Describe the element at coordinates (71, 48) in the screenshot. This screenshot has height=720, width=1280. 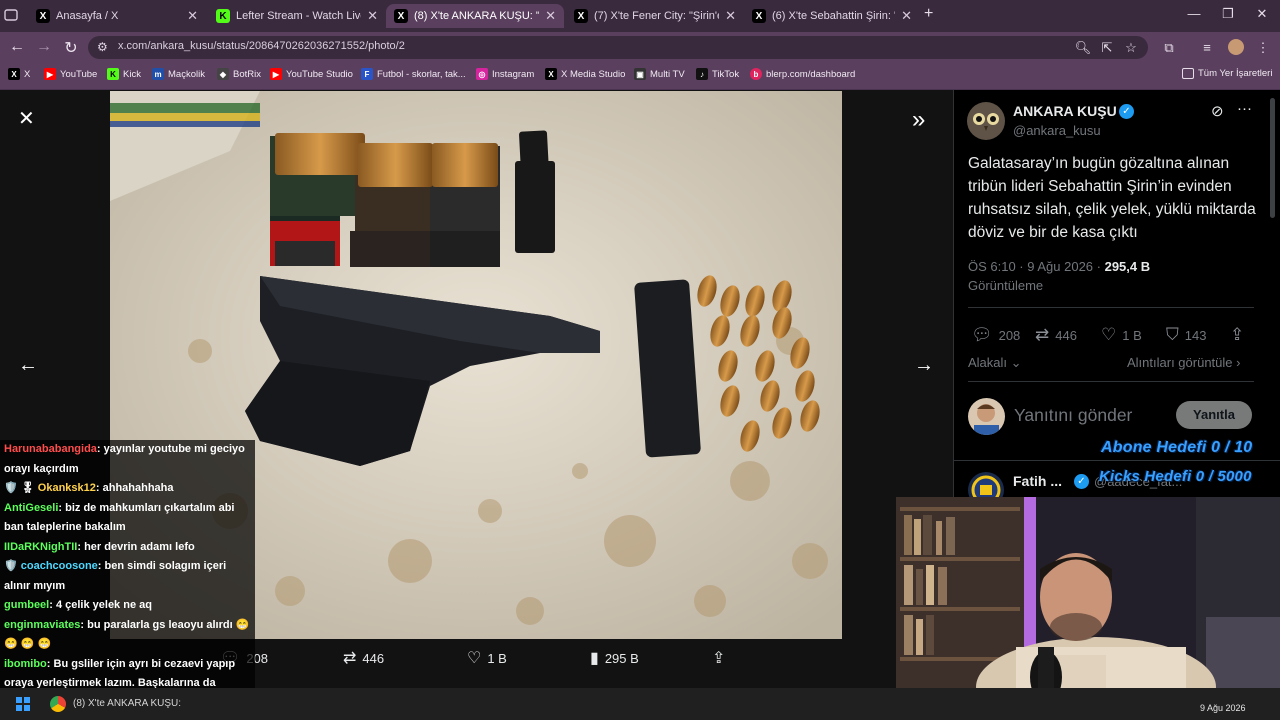
I see `reload-icon: ↻` at that location.